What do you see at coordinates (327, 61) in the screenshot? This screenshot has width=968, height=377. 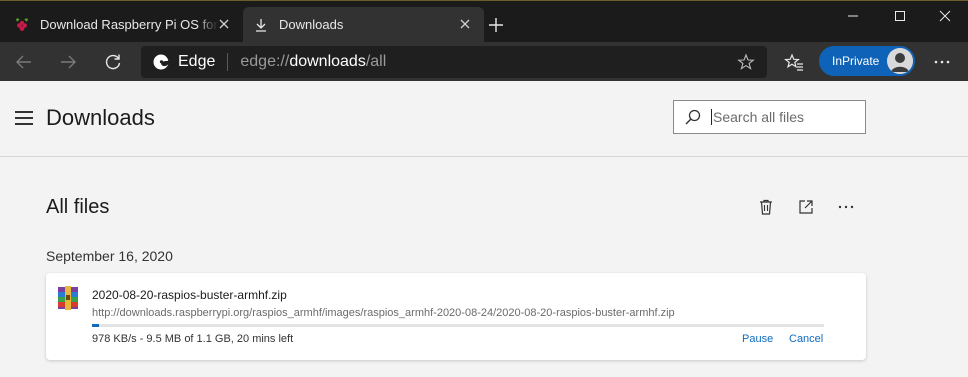 I see `url-host: downloads` at bounding box center [327, 61].